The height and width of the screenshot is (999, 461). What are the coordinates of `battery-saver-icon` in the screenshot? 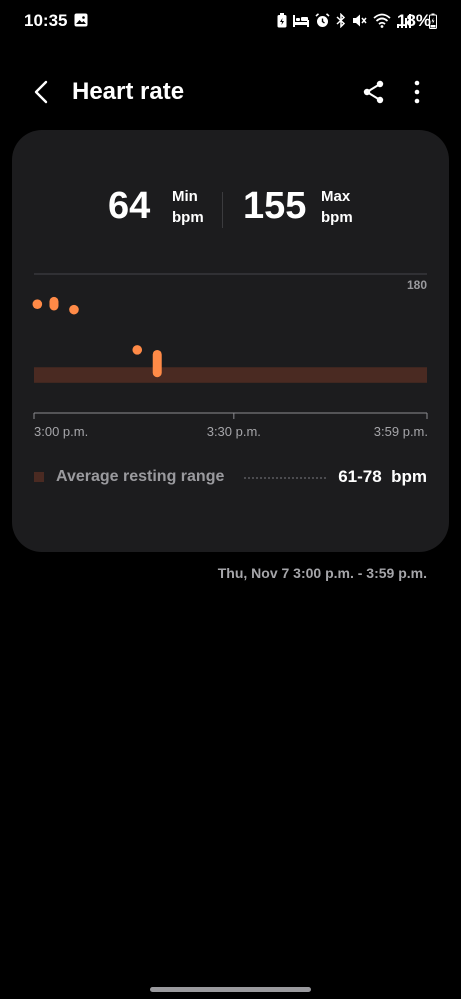 It's located at (282, 23).